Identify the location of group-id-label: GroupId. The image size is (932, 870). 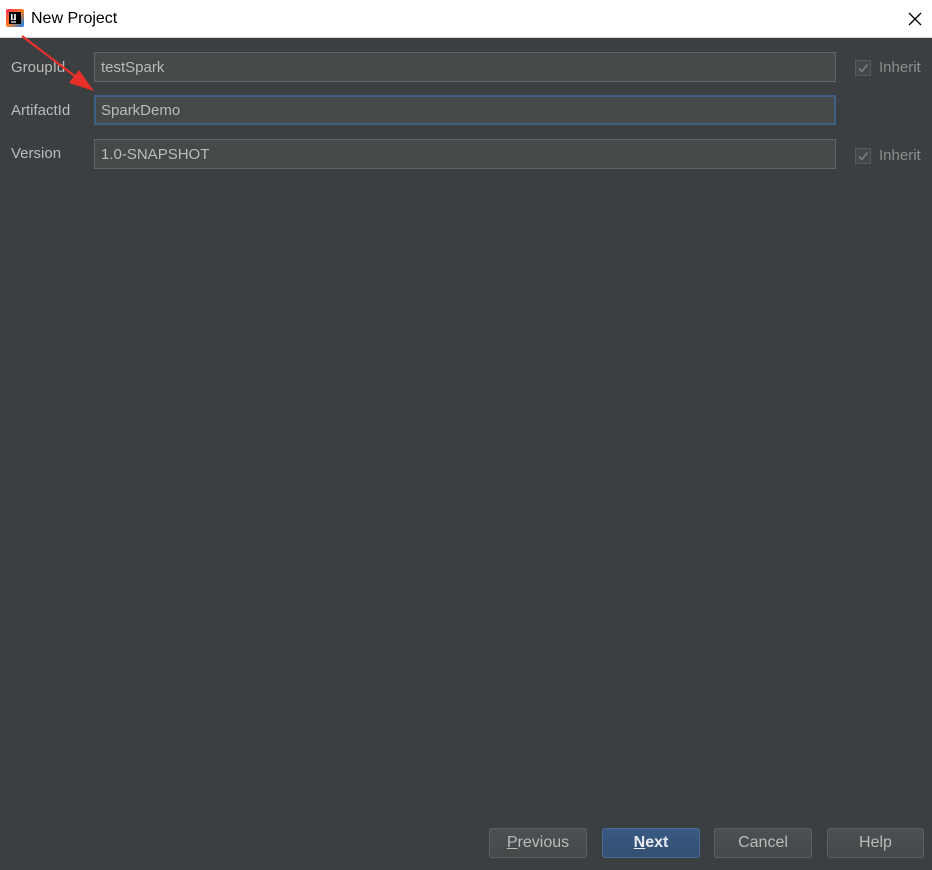
(38, 67).